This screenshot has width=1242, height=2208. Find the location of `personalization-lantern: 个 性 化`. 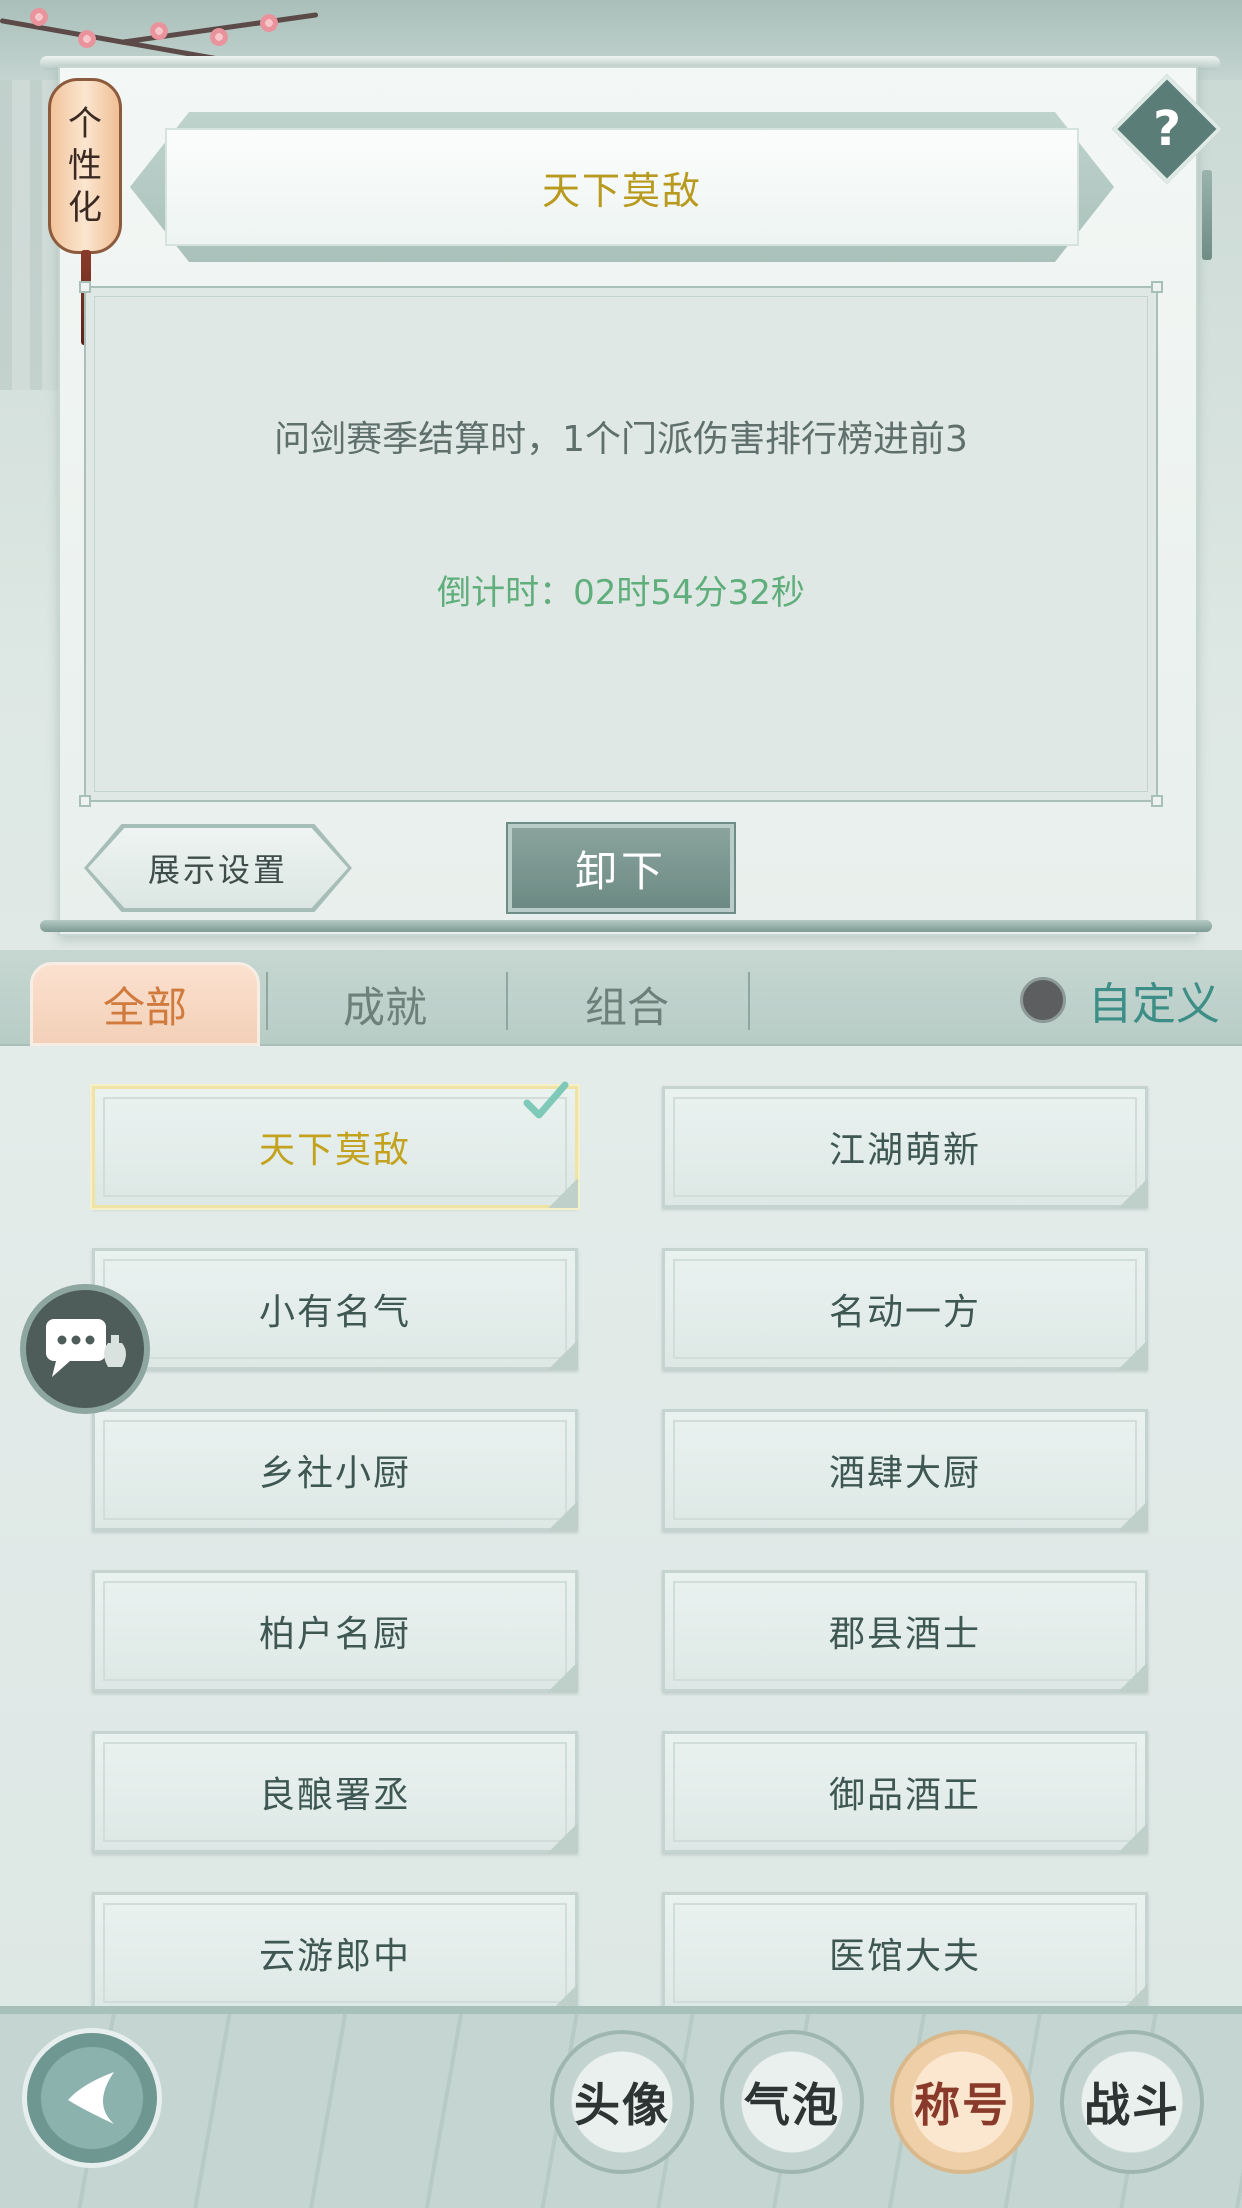

personalization-lantern: 个 性 化 is located at coordinates (85, 166).